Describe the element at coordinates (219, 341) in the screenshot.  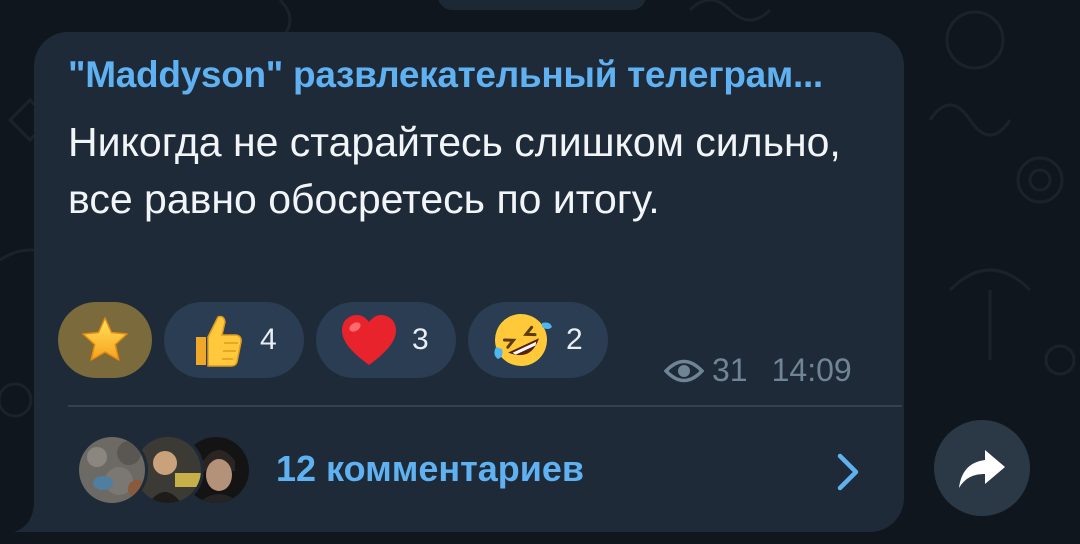
I see `thumbs-up-icon` at that location.